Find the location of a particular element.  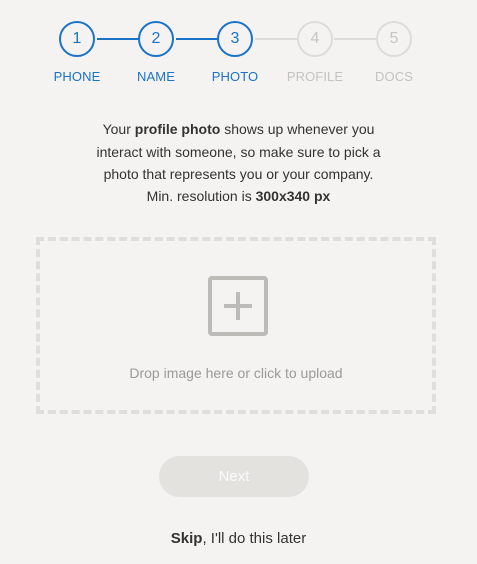

intro-emphasis: profile photo is located at coordinates (177, 129).